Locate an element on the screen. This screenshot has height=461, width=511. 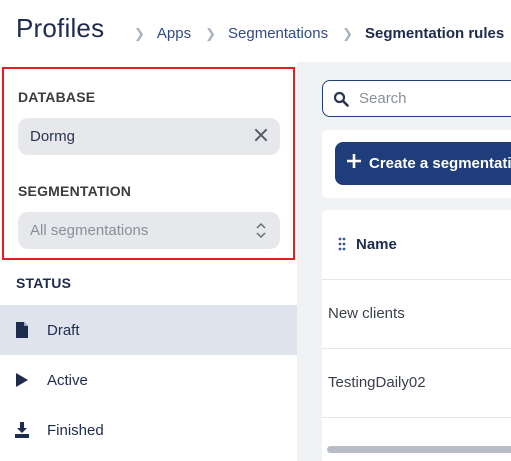
actions-card: Create a segmentatio is located at coordinates (416, 164).